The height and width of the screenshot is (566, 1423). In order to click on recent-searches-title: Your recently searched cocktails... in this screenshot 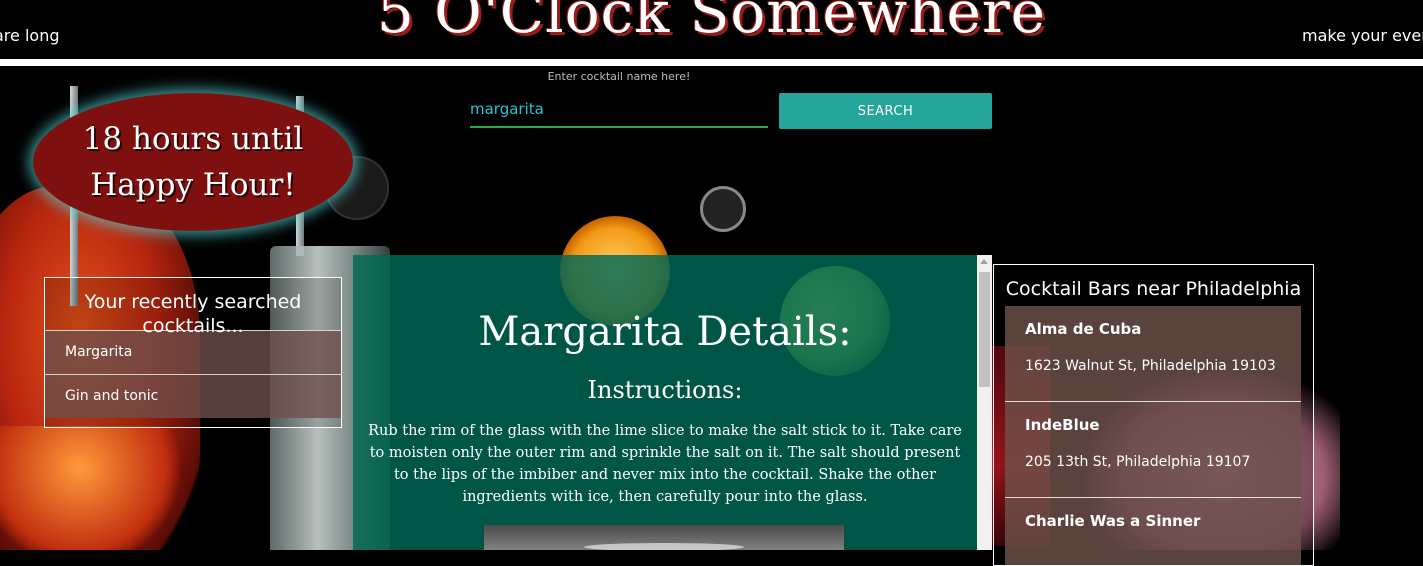, I will do `click(193, 314)`.